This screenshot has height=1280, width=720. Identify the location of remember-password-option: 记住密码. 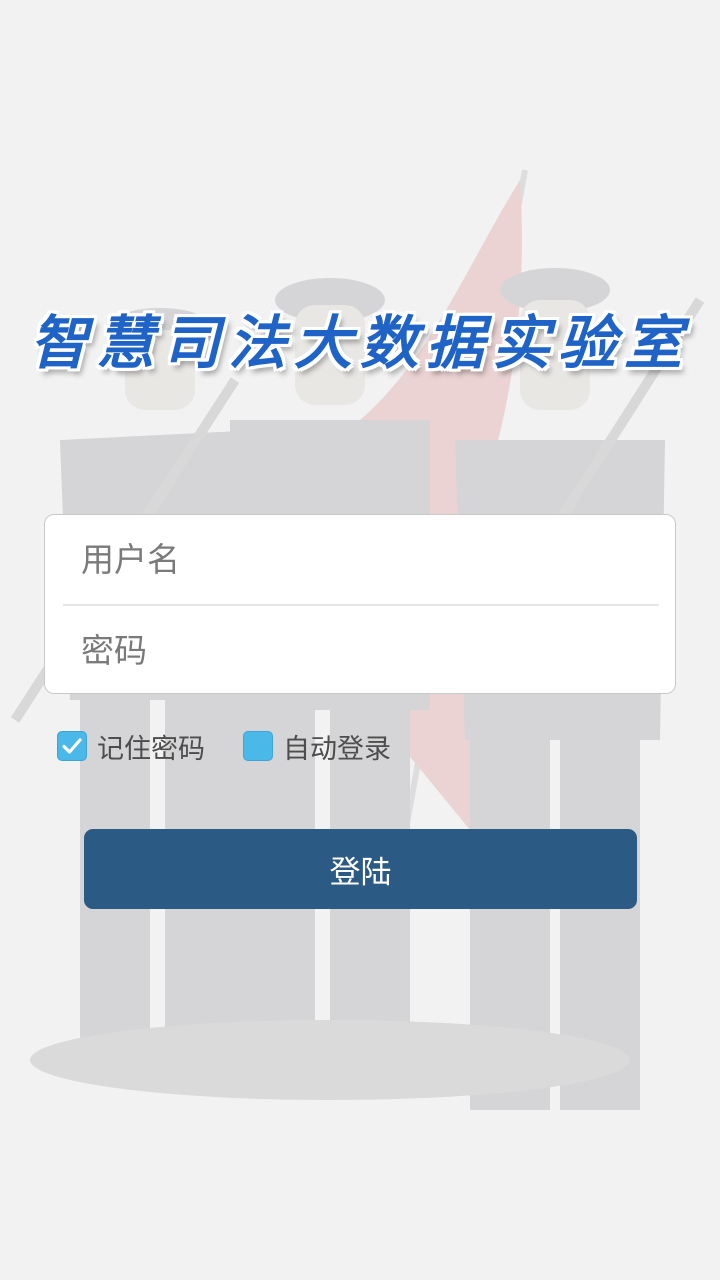
(131, 747).